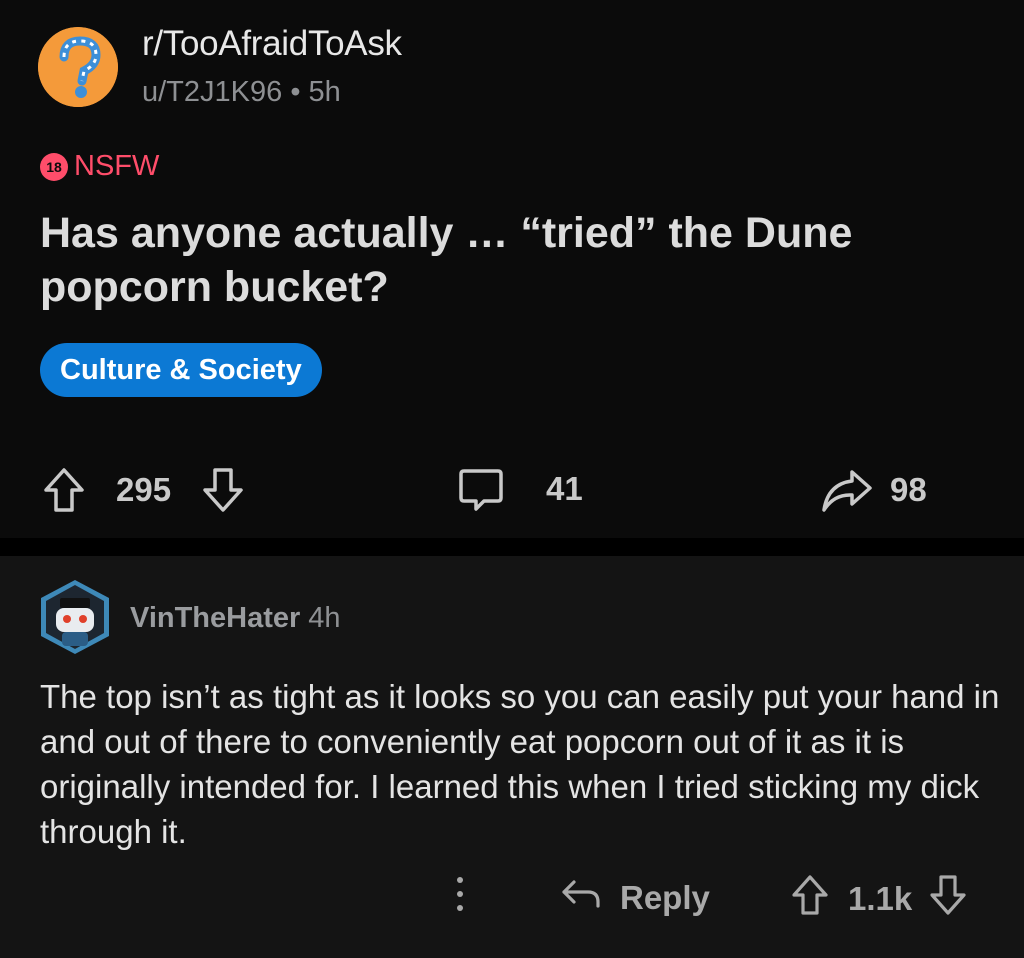  I want to click on subreddit-name: r/TooAfraidToAsk, so click(272, 44).